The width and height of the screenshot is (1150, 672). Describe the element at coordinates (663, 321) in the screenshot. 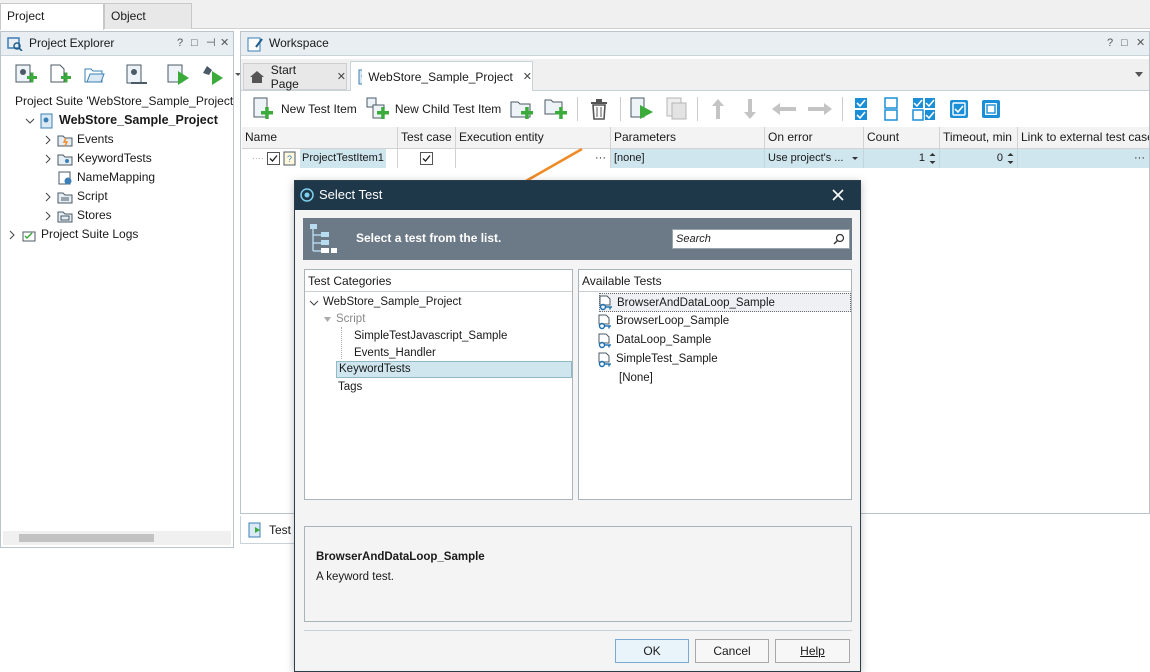

I see `test-item-browserloop: BrowserLoop_Sample` at that location.